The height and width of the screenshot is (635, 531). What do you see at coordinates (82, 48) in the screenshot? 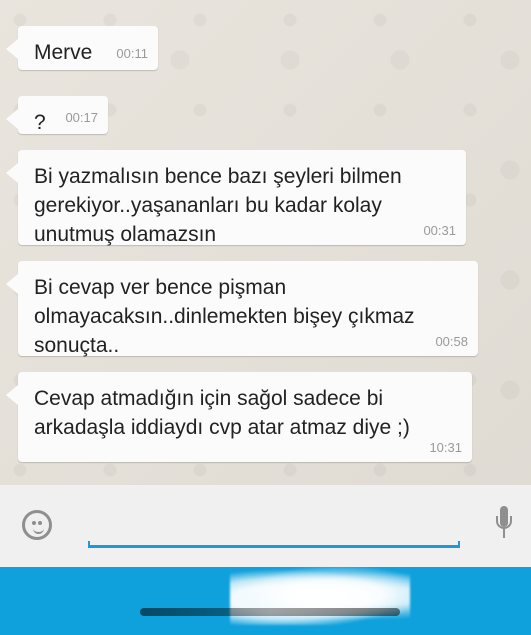
I see `message-bubble: Merve 00:11` at bounding box center [82, 48].